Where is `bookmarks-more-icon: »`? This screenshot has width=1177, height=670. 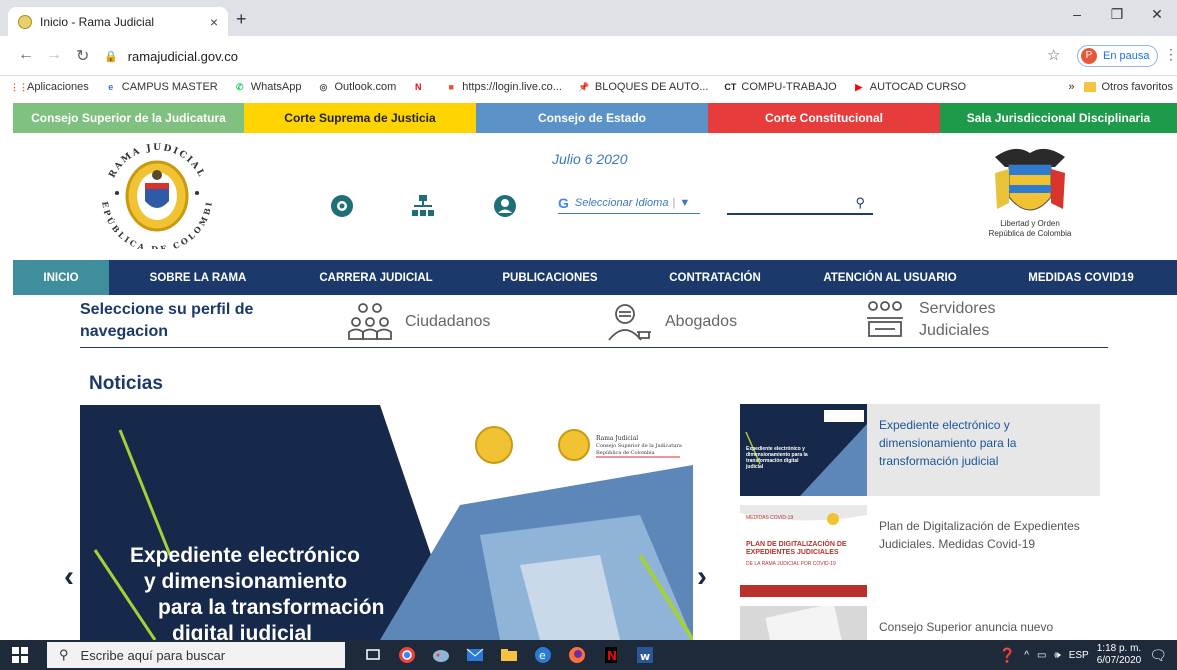 bookmarks-more-icon: » is located at coordinates (1071, 87).